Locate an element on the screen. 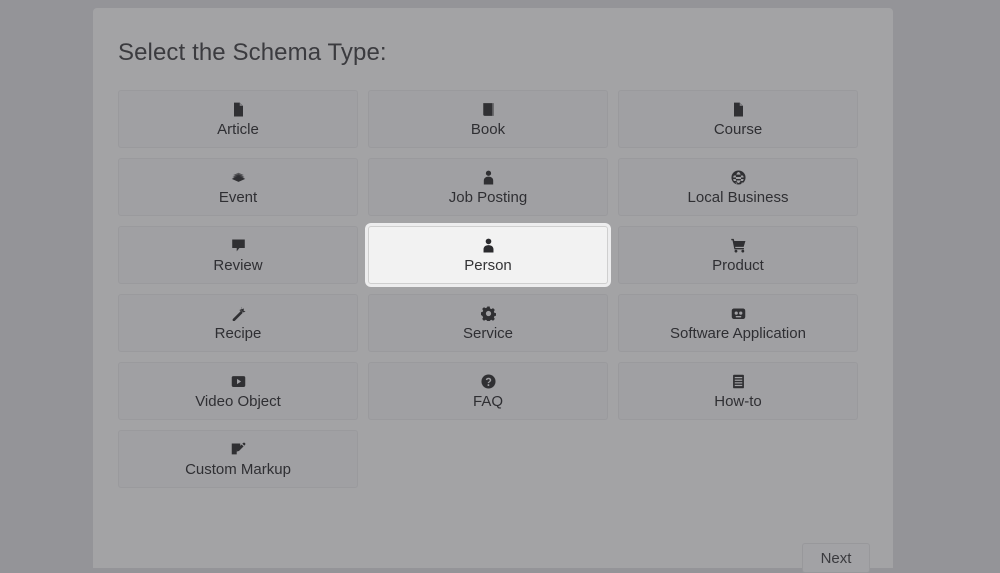 The height and width of the screenshot is (573, 1000). schema-type-label: Custom Markup is located at coordinates (238, 469).